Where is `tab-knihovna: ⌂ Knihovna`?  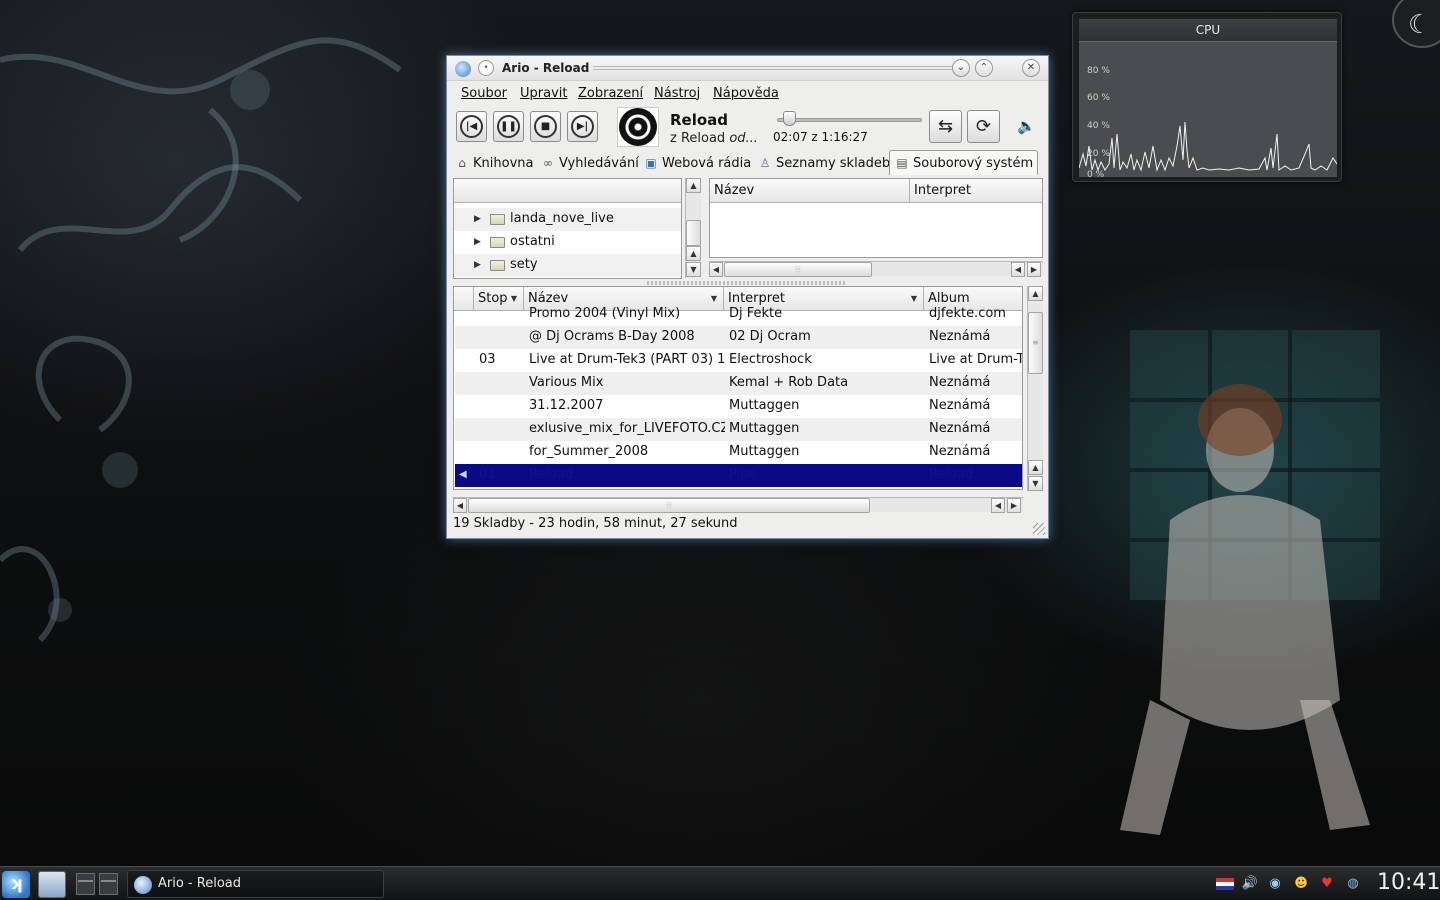
tab-knihovna: ⌂ Knihovna is located at coordinates (493, 163).